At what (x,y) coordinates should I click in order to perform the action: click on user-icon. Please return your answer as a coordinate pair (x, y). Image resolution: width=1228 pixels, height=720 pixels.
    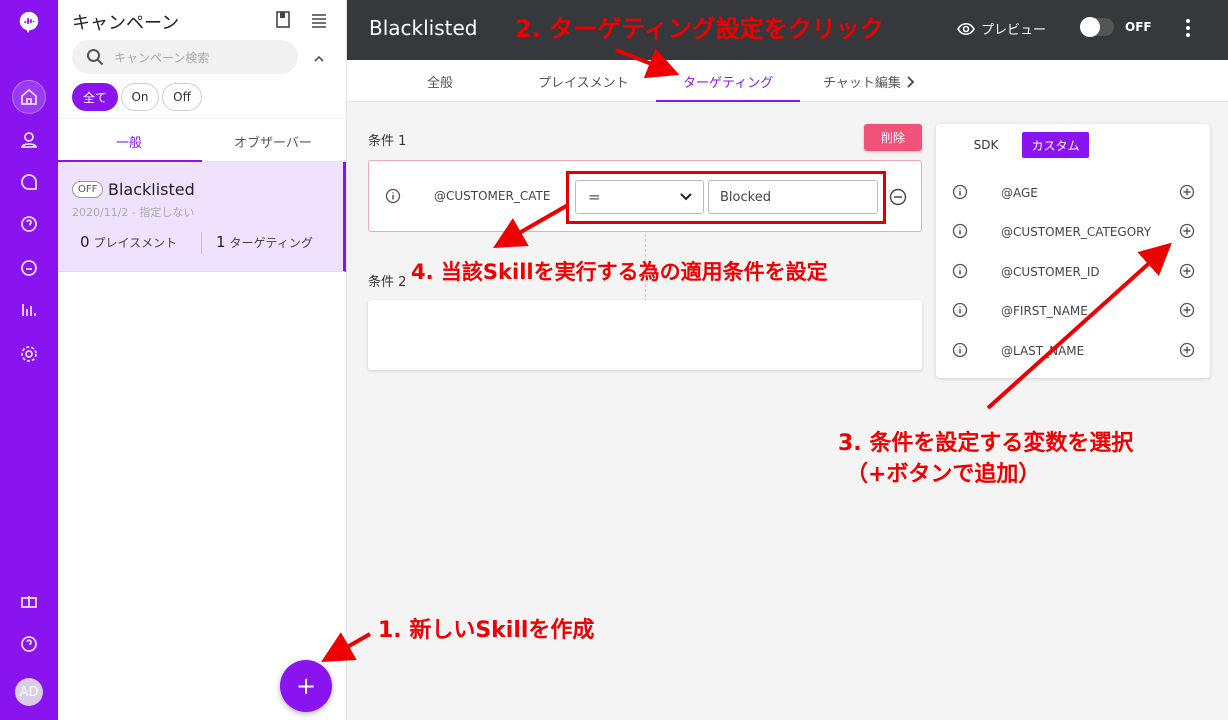
    Looking at the image, I should click on (29, 140).